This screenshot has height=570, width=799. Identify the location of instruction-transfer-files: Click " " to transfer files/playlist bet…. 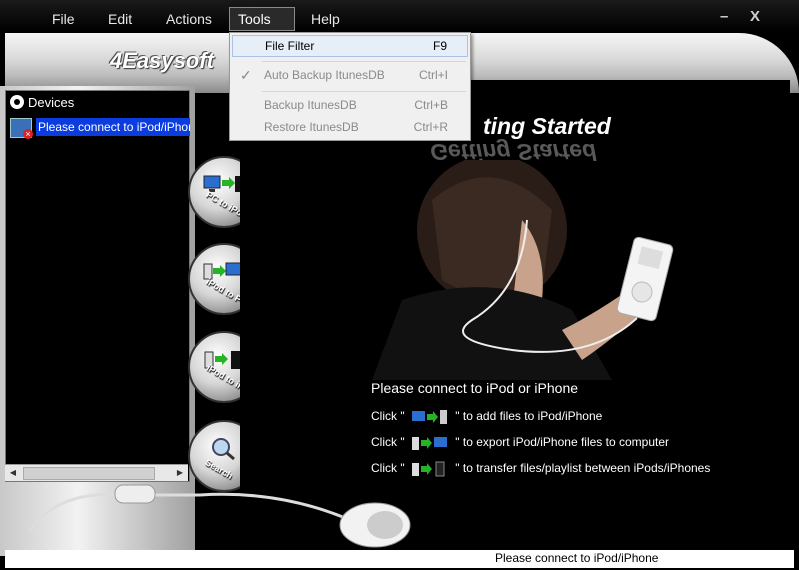
(540, 468).